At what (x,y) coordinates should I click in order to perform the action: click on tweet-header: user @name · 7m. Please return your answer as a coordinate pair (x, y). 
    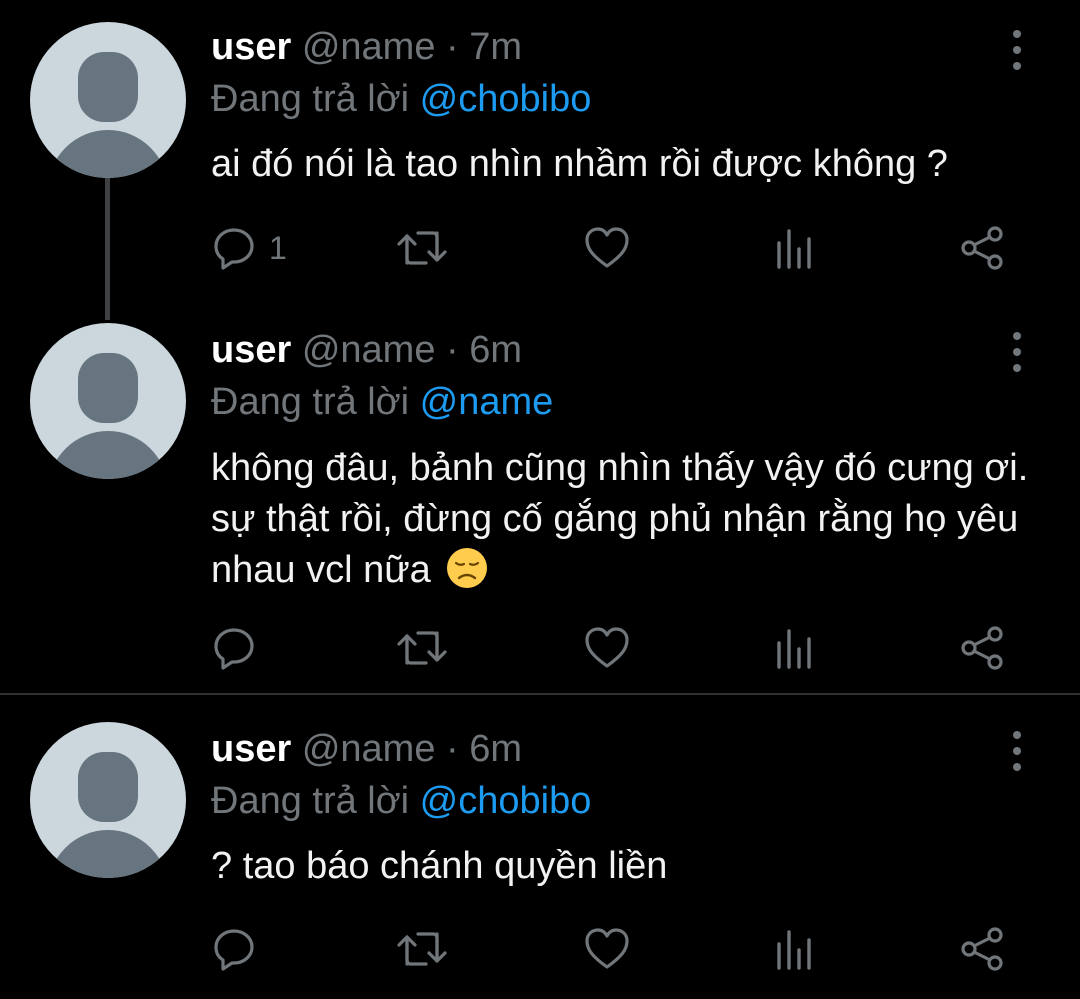
    Looking at the image, I should click on (366, 47).